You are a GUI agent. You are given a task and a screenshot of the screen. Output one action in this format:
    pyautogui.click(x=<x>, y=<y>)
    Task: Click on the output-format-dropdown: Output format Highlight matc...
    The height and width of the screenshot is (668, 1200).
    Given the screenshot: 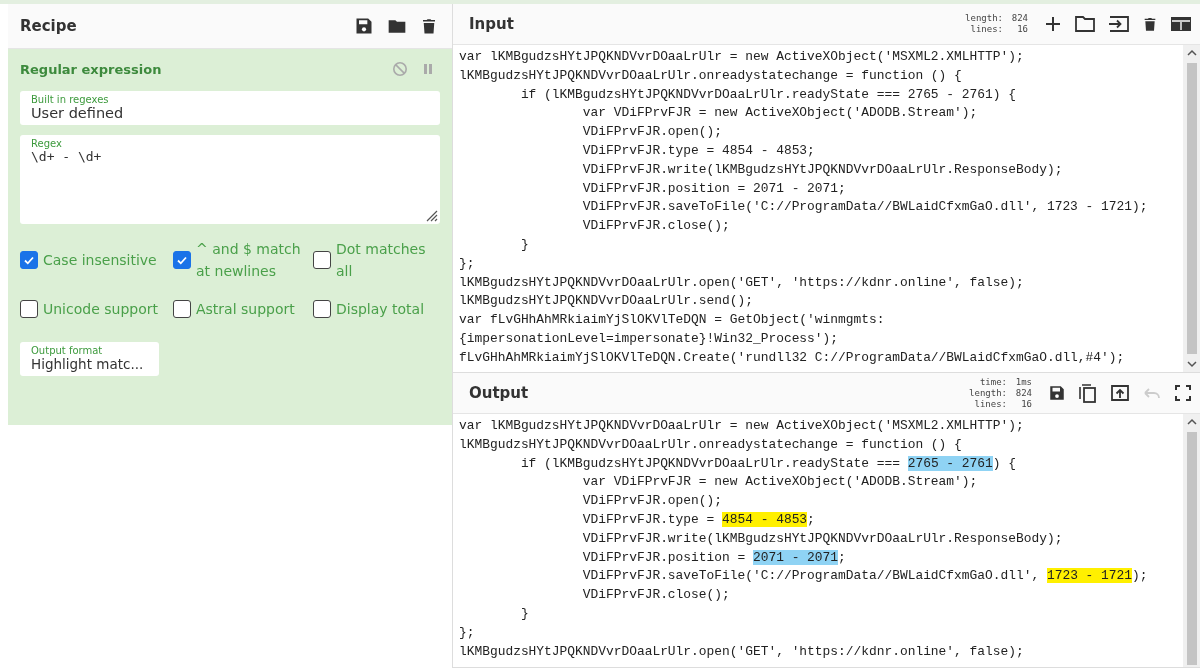 What is the action you would take?
    pyautogui.click(x=89, y=359)
    